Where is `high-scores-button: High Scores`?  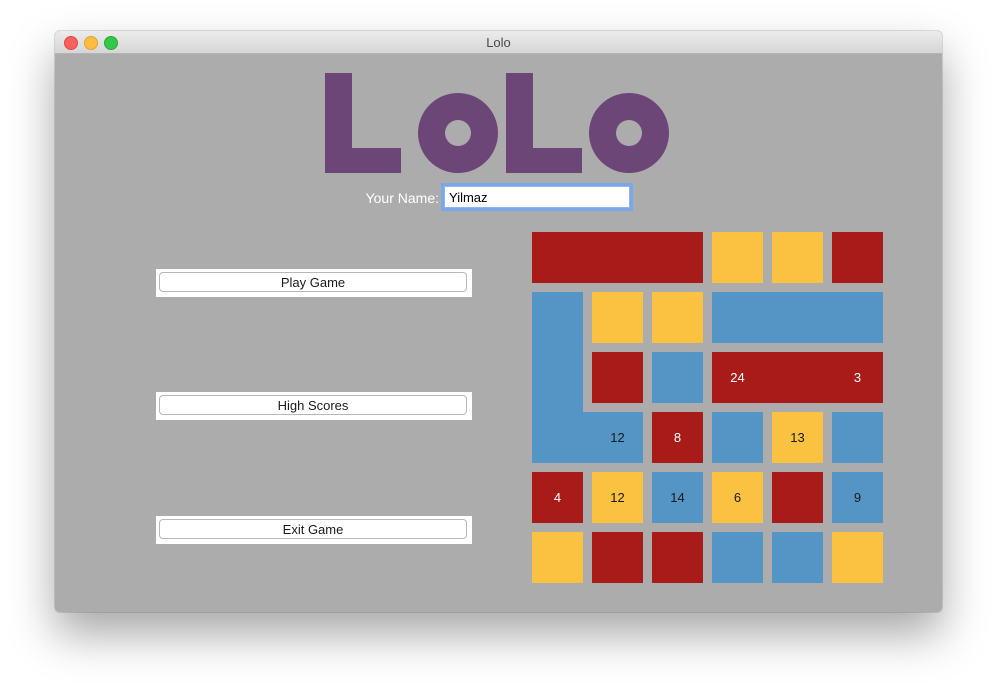
high-scores-button: High Scores is located at coordinates (313, 405).